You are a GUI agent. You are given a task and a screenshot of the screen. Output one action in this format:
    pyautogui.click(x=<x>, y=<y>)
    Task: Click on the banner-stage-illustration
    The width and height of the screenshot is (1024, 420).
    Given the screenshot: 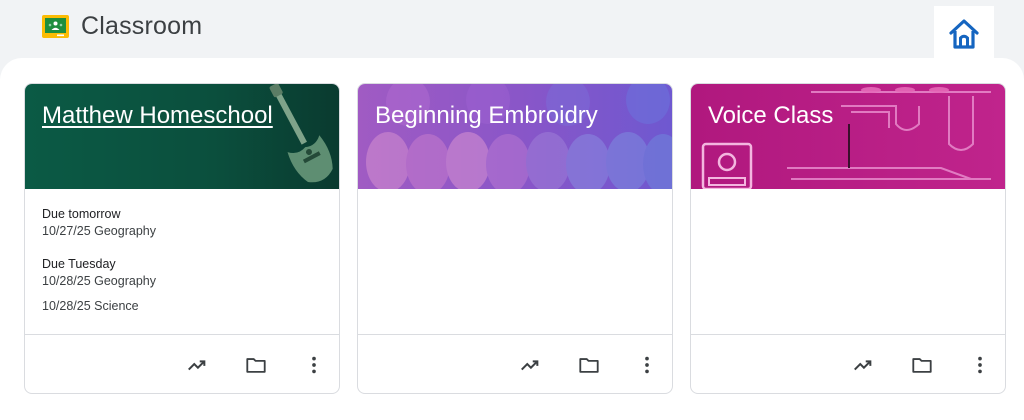 What is the action you would take?
    pyautogui.click(x=848, y=136)
    